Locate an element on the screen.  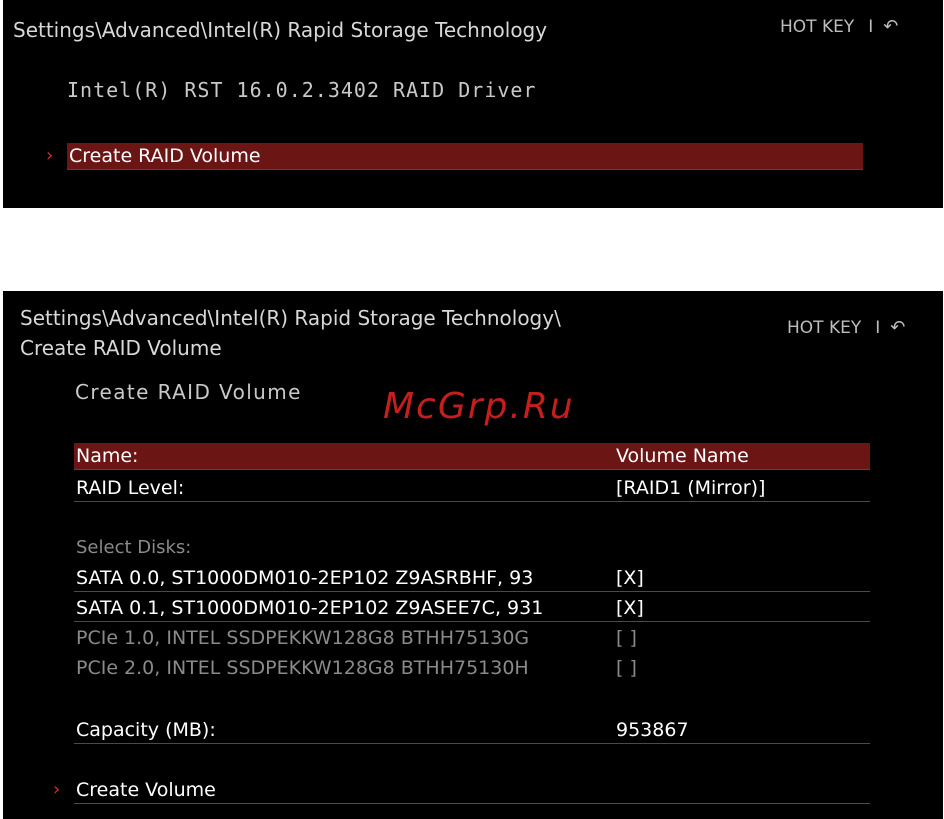
menu-item-label: Create RAID Volume is located at coordinates (165, 156).